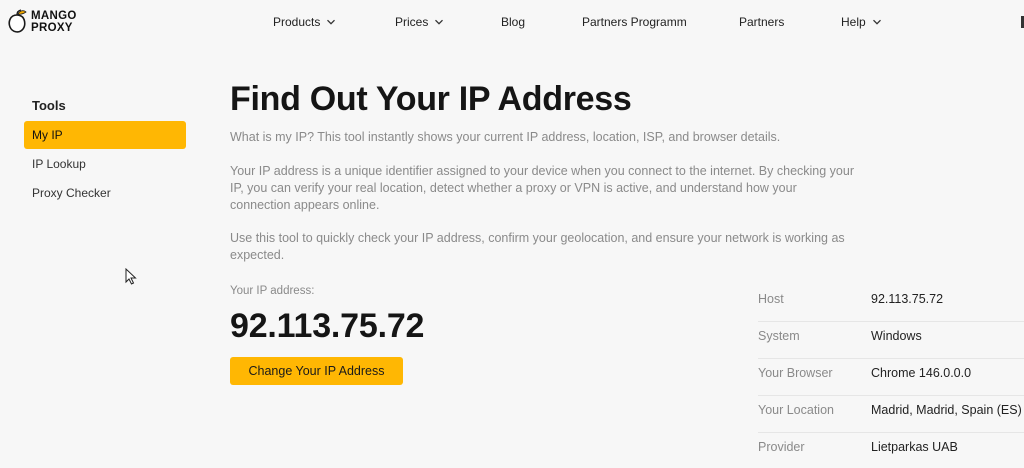 Image resolution: width=1024 pixels, height=468 pixels. What do you see at coordinates (59, 164) in the screenshot?
I see `sidebar-item-label: IP Lookup` at bounding box center [59, 164].